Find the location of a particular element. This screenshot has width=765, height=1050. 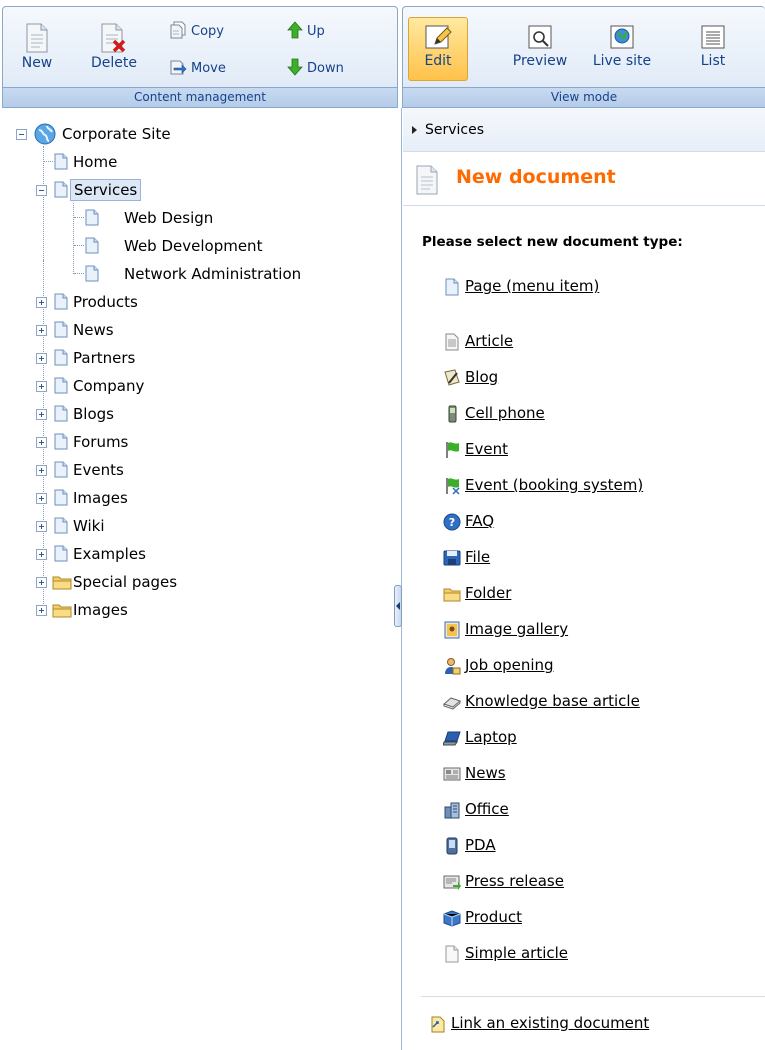

preview-button: Preview is located at coordinates (540, 46).